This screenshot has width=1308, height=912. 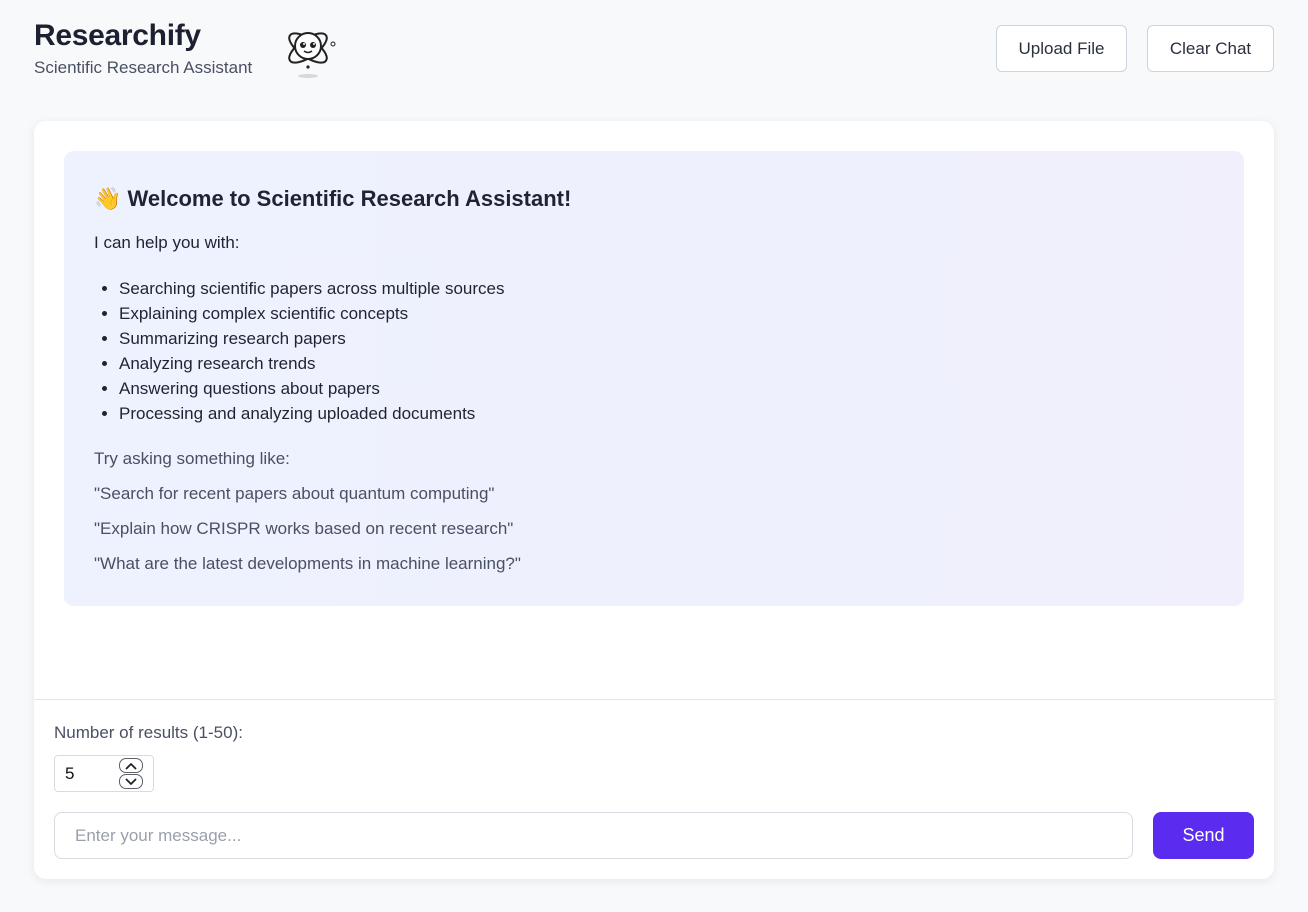 What do you see at coordinates (117, 35) in the screenshot?
I see `app-title: Researchify` at bounding box center [117, 35].